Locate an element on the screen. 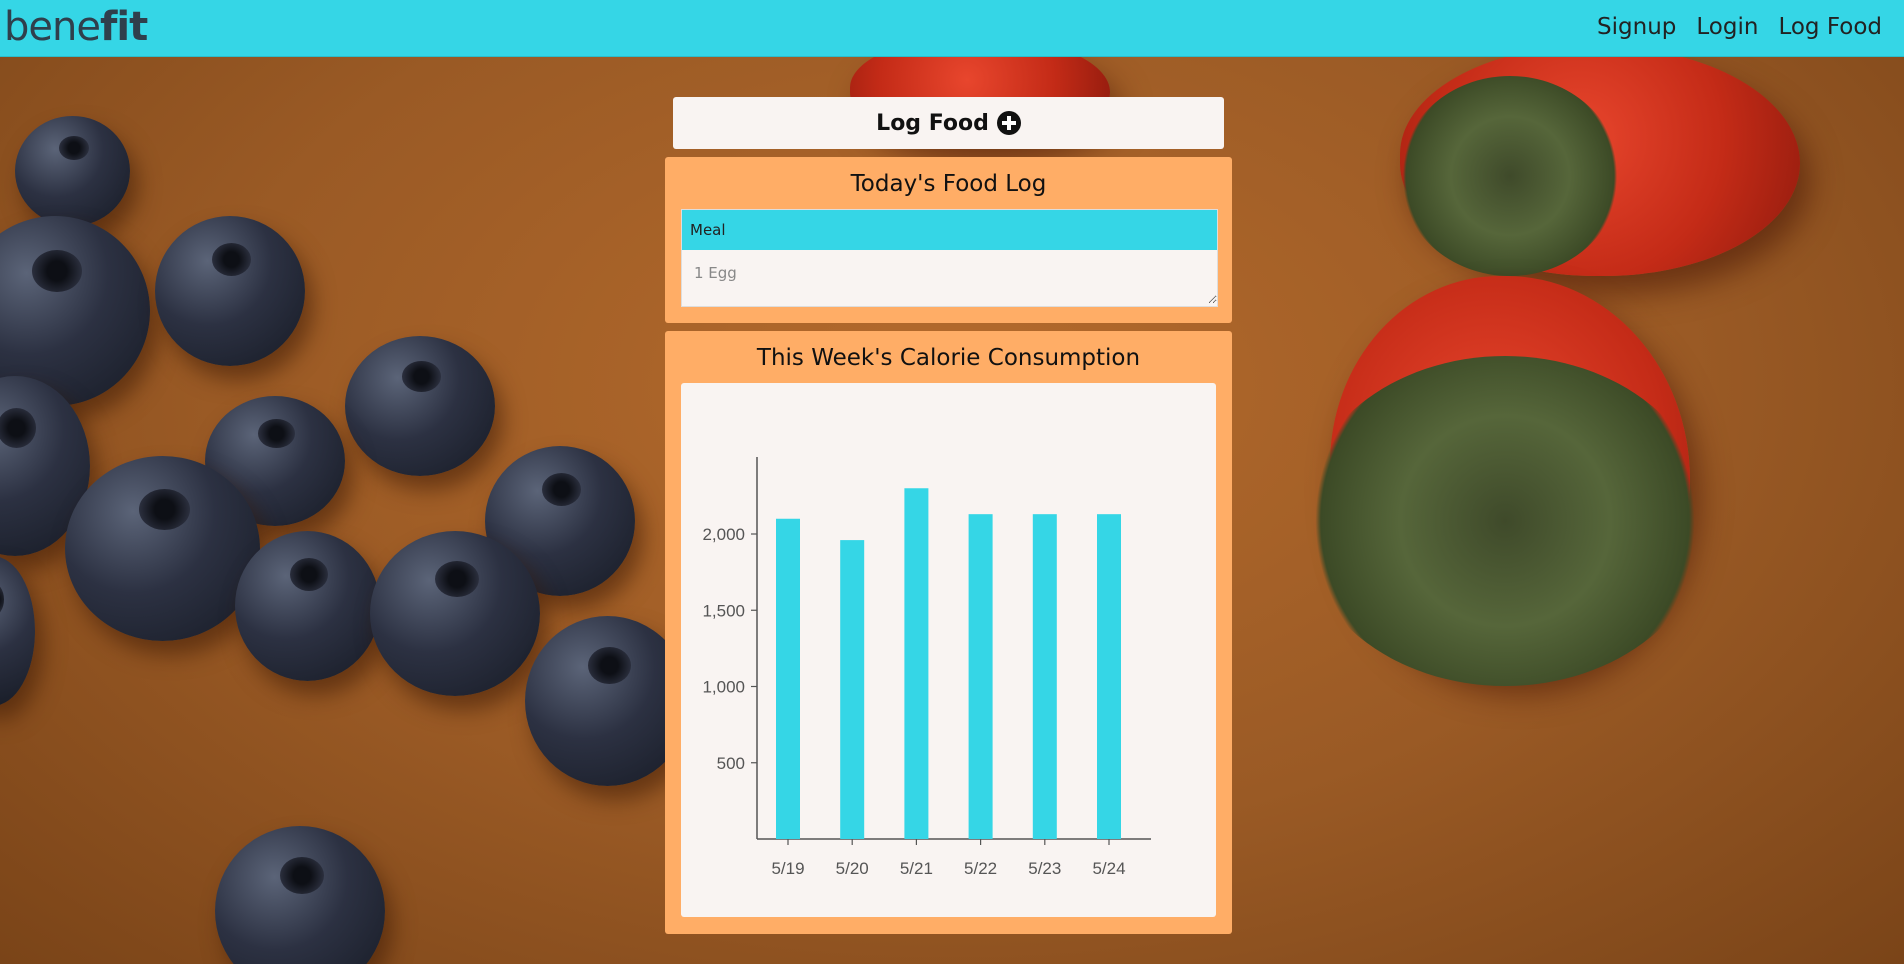 The width and height of the screenshot is (1904, 964). nav-links: Signup Login Log Food is located at coordinates (1739, 27).